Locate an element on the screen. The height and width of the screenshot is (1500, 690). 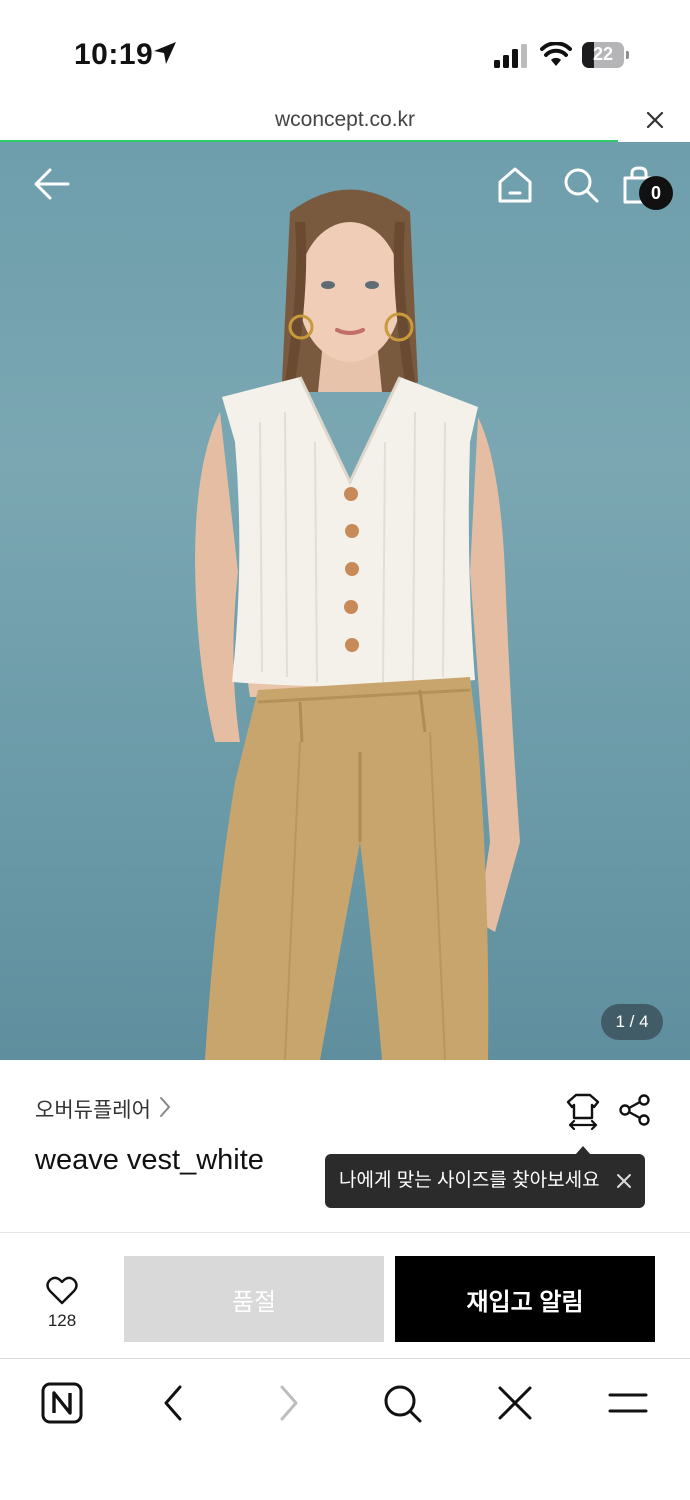
location-arrow-icon is located at coordinates (165, 53).